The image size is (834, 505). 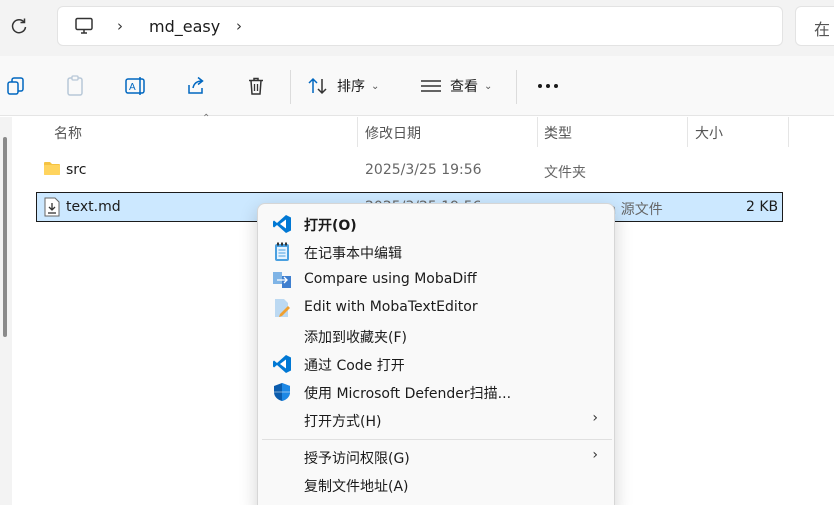 What do you see at coordinates (68, 133) in the screenshot?
I see `column-name: 名称` at bounding box center [68, 133].